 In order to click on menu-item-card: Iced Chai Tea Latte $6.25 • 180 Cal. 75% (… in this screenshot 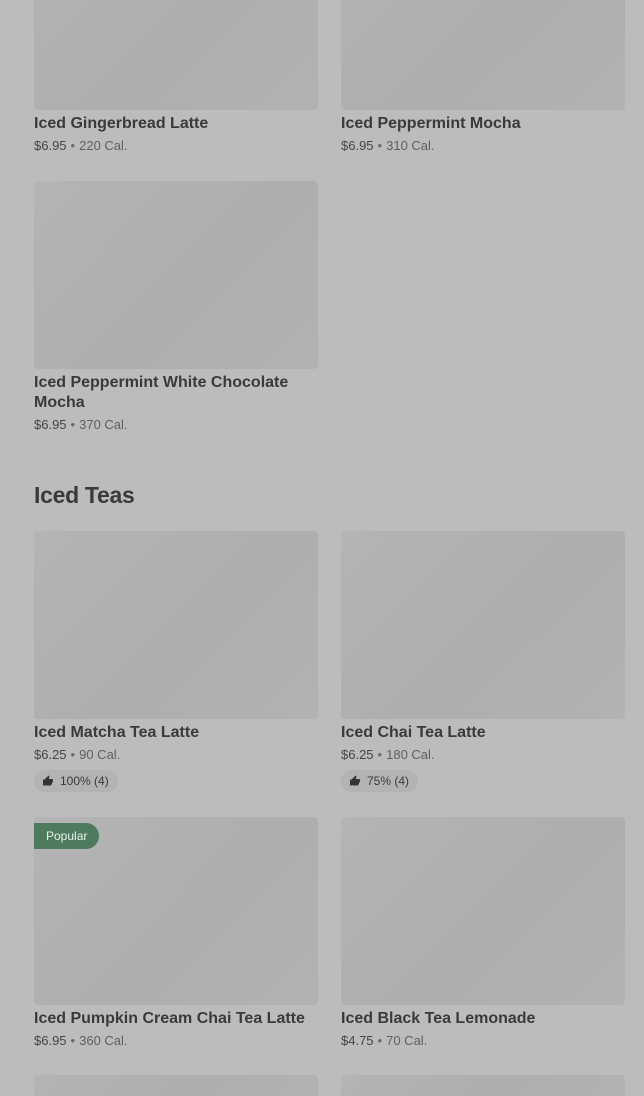, I will do `click(483, 661)`.